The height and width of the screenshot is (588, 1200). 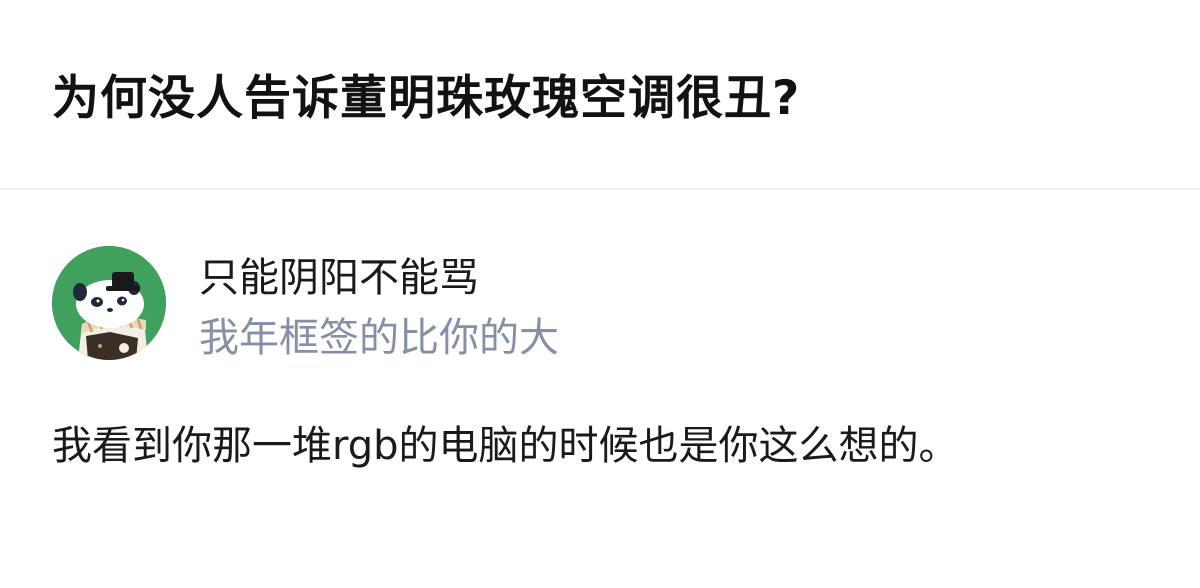 I want to click on panda-avatar-icon, so click(x=109, y=303).